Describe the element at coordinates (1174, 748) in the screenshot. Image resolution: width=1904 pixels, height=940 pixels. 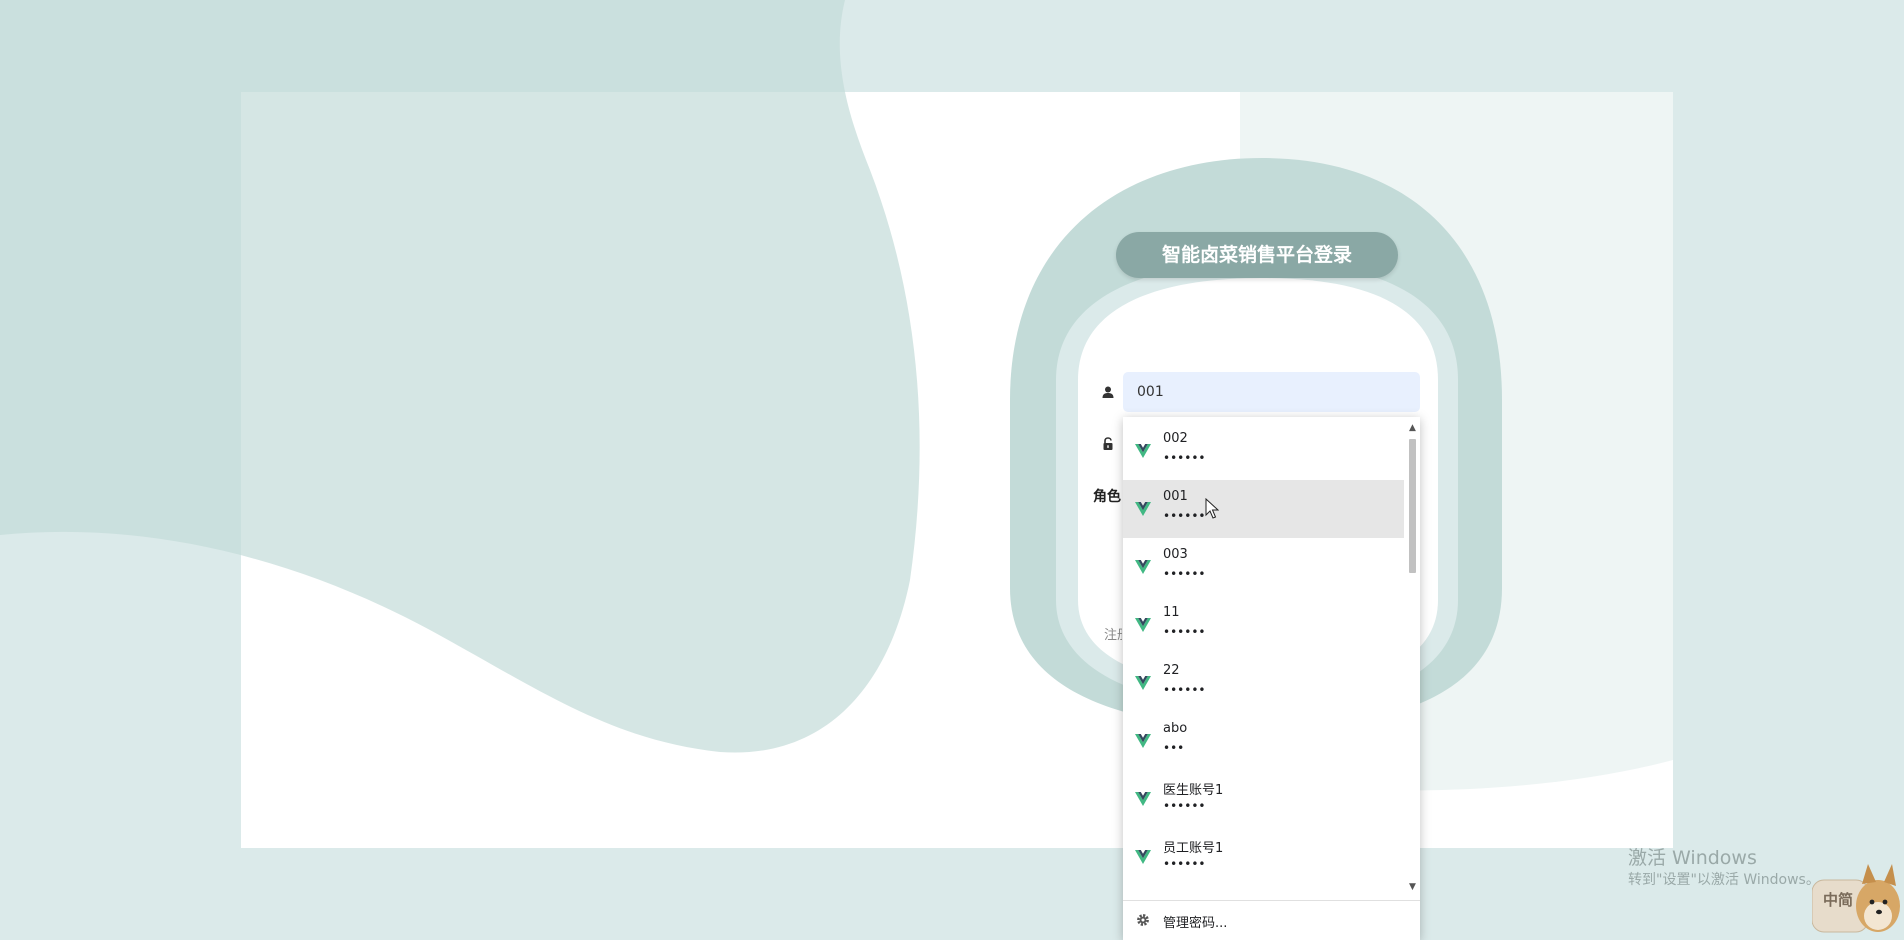
I see `autofill-password: •••` at that location.